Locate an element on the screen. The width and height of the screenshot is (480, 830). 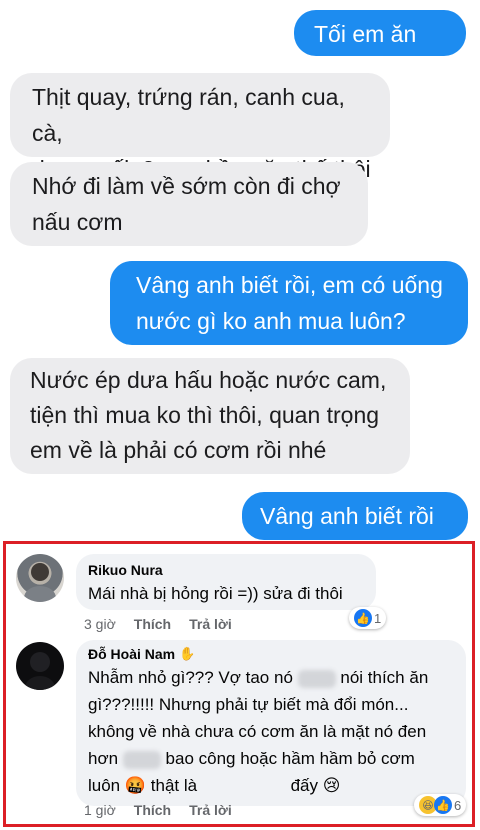
comment-actions: 3 giờ Thích Trả lời is located at coordinates (158, 624).